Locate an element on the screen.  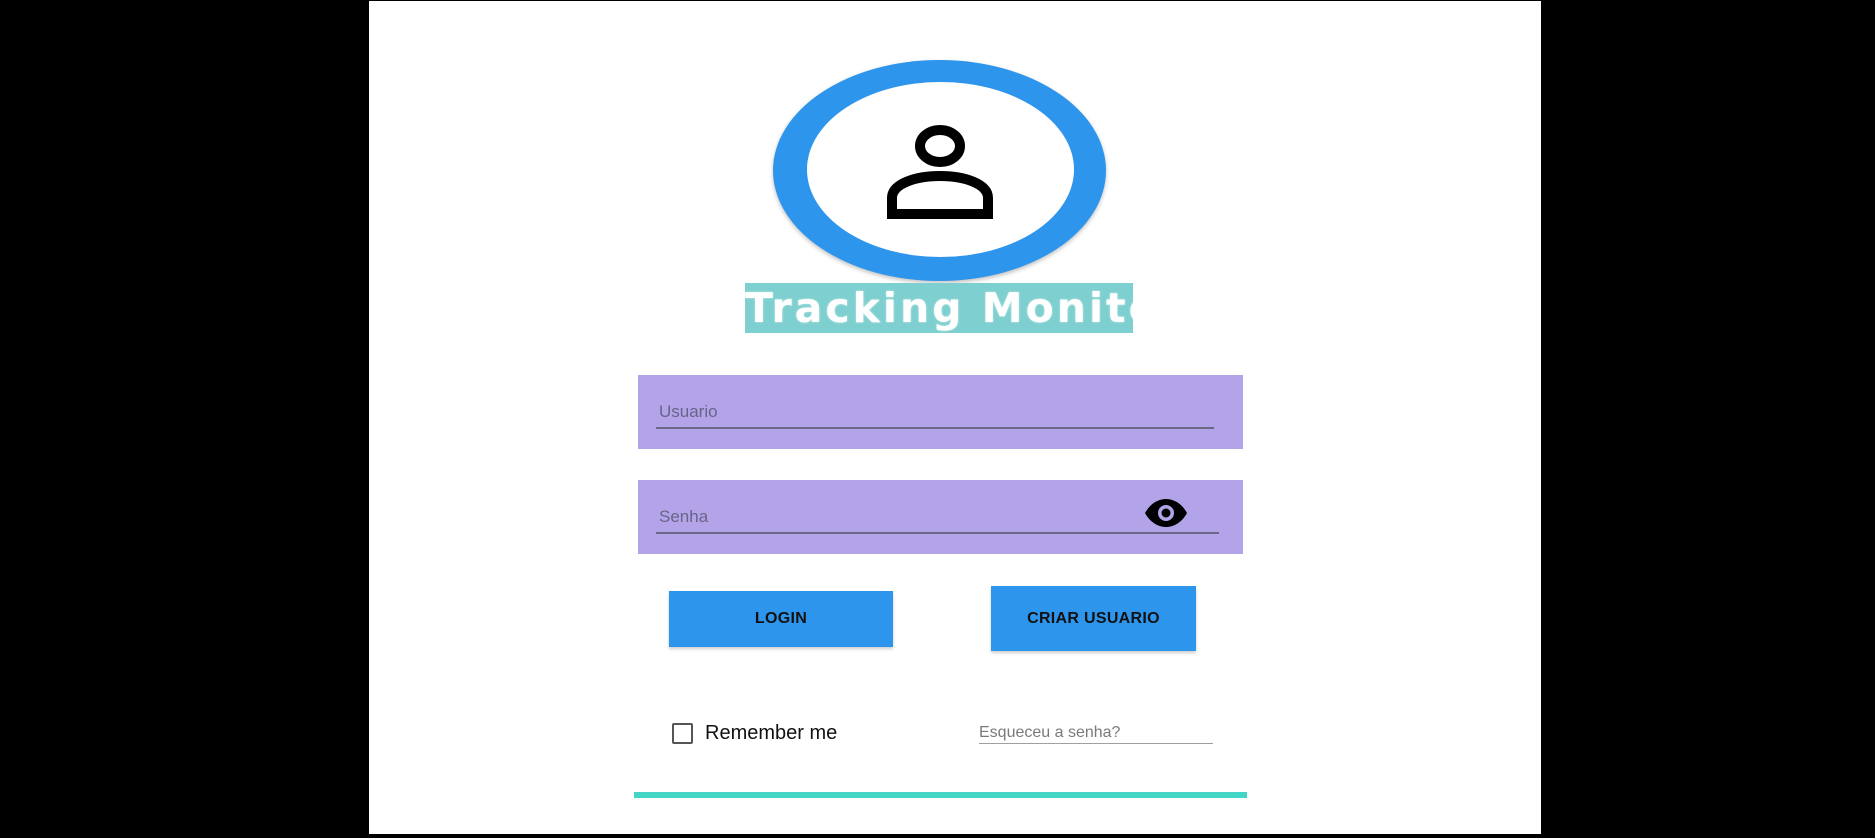
accent-divider is located at coordinates (940, 795).